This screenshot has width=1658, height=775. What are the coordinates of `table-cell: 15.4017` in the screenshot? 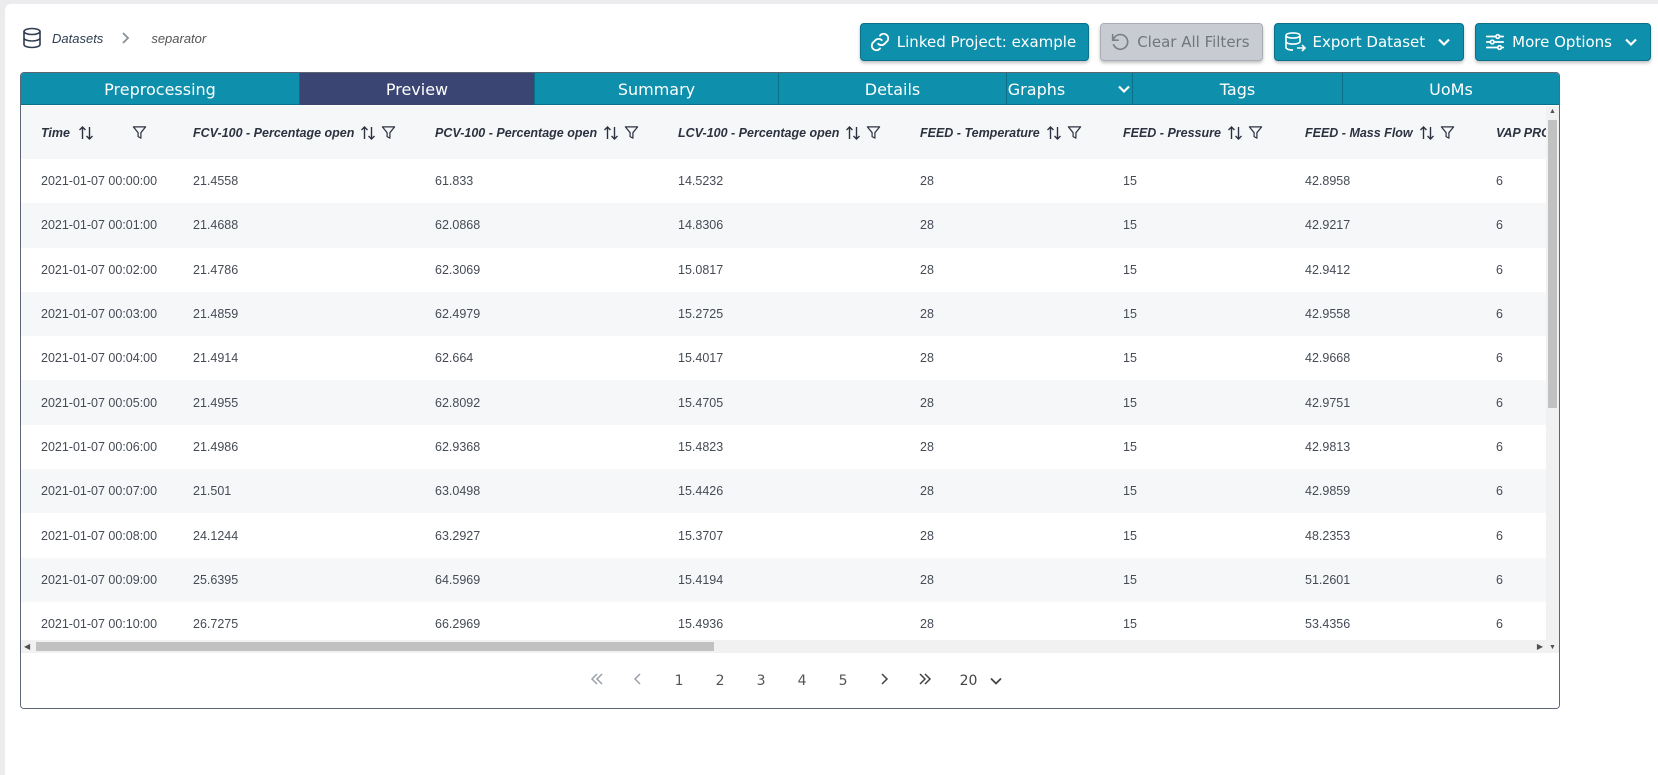 It's located at (779, 358).